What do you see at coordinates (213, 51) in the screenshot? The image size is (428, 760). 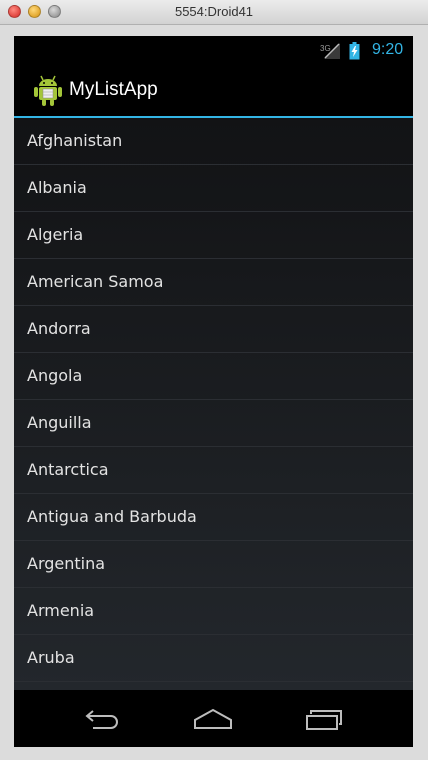 I see `status-bar: 3G 9:20` at bounding box center [213, 51].